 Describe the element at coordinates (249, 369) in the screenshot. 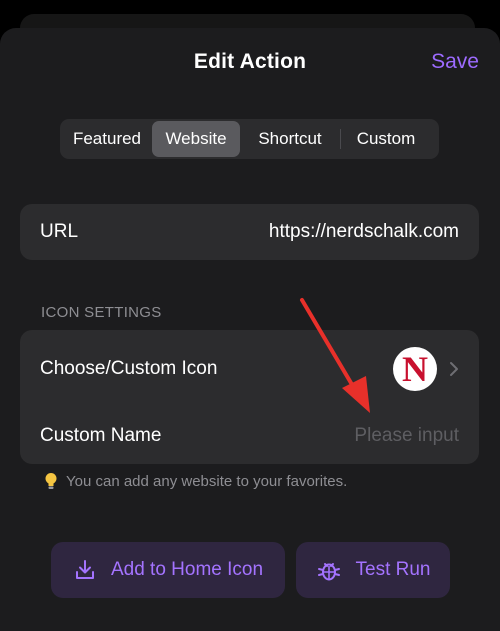

I see `choose-icon-row: Choose/Custom Icon N` at that location.